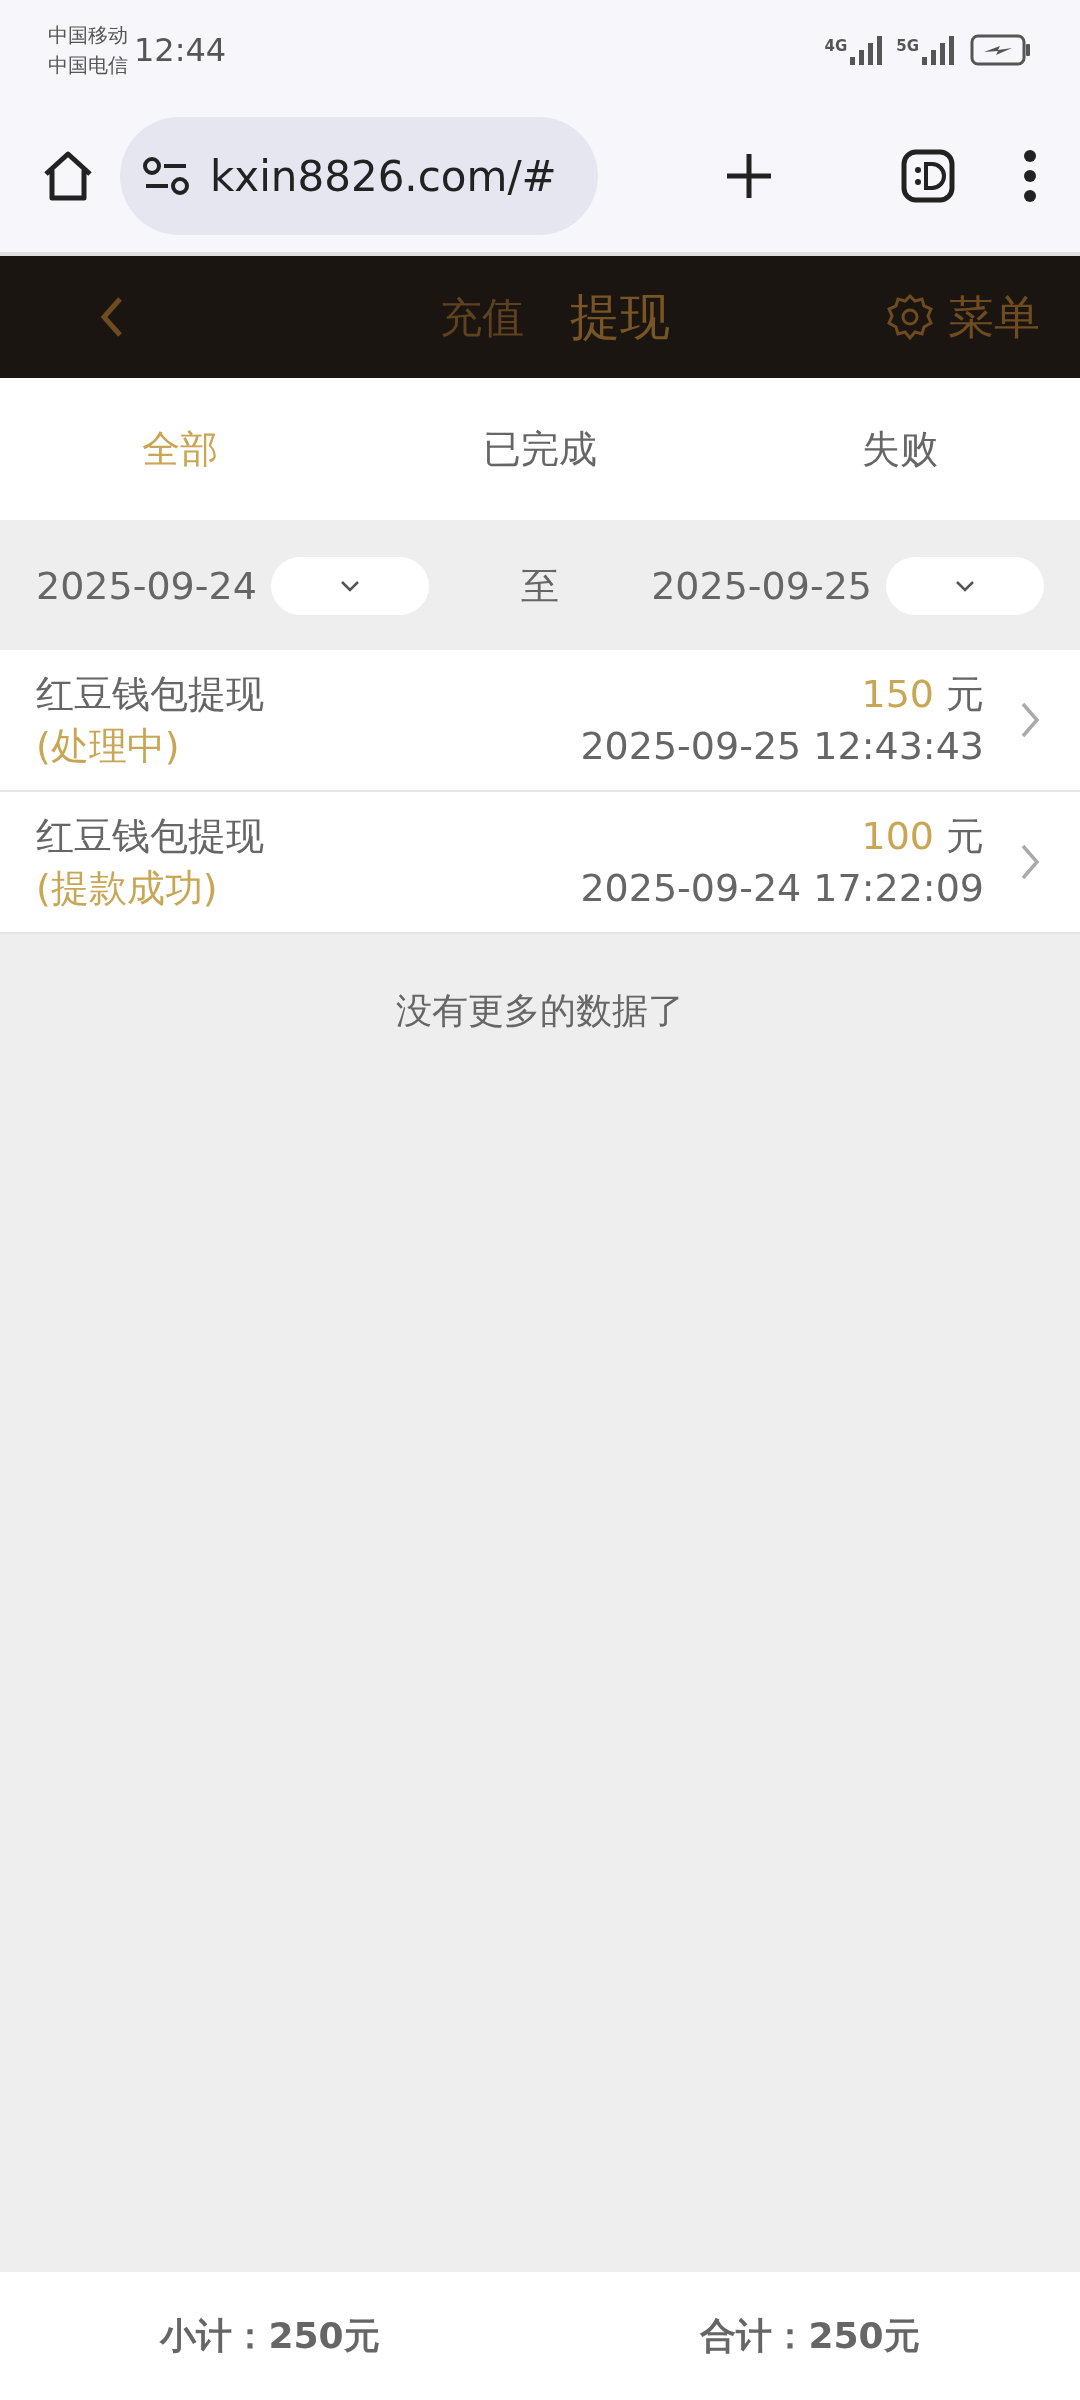 The image size is (1080, 2400). Describe the element at coordinates (180, 50) in the screenshot. I see `clock-time: 12:44` at that location.